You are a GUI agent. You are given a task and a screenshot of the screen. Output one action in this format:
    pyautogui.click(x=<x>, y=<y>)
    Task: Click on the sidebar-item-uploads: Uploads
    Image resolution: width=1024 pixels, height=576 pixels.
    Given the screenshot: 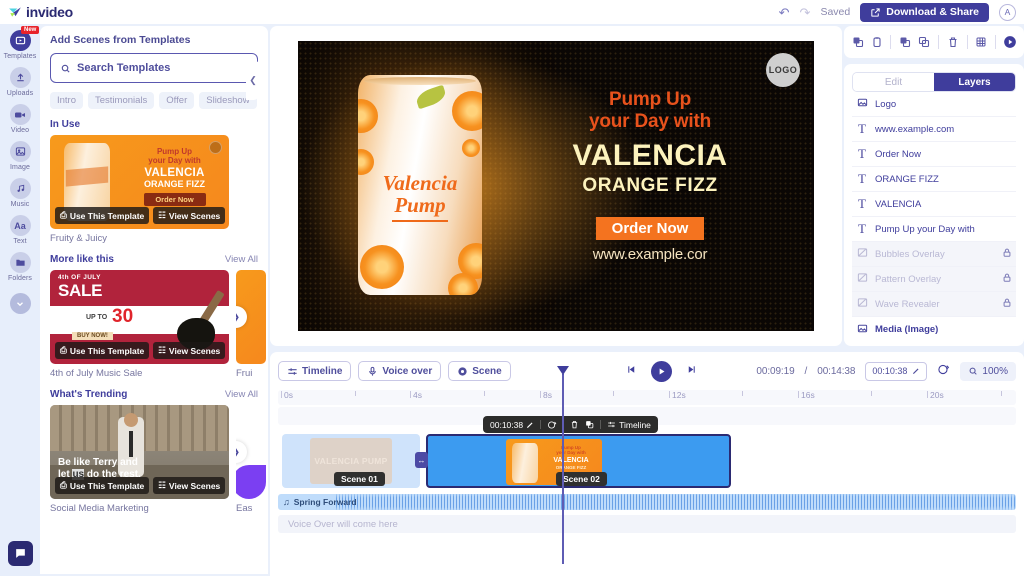 What is the action you would take?
    pyautogui.click(x=20, y=82)
    